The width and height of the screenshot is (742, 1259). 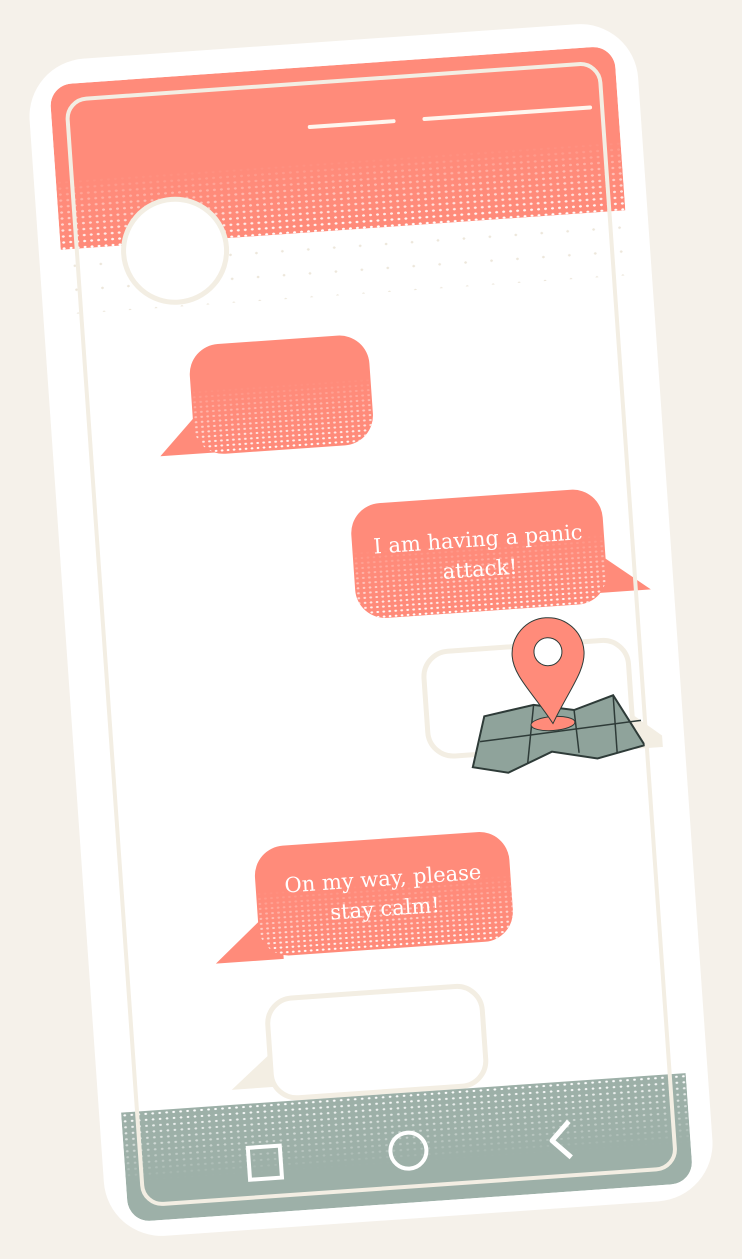 What do you see at coordinates (351, 124) in the screenshot?
I see `header-line-short` at bounding box center [351, 124].